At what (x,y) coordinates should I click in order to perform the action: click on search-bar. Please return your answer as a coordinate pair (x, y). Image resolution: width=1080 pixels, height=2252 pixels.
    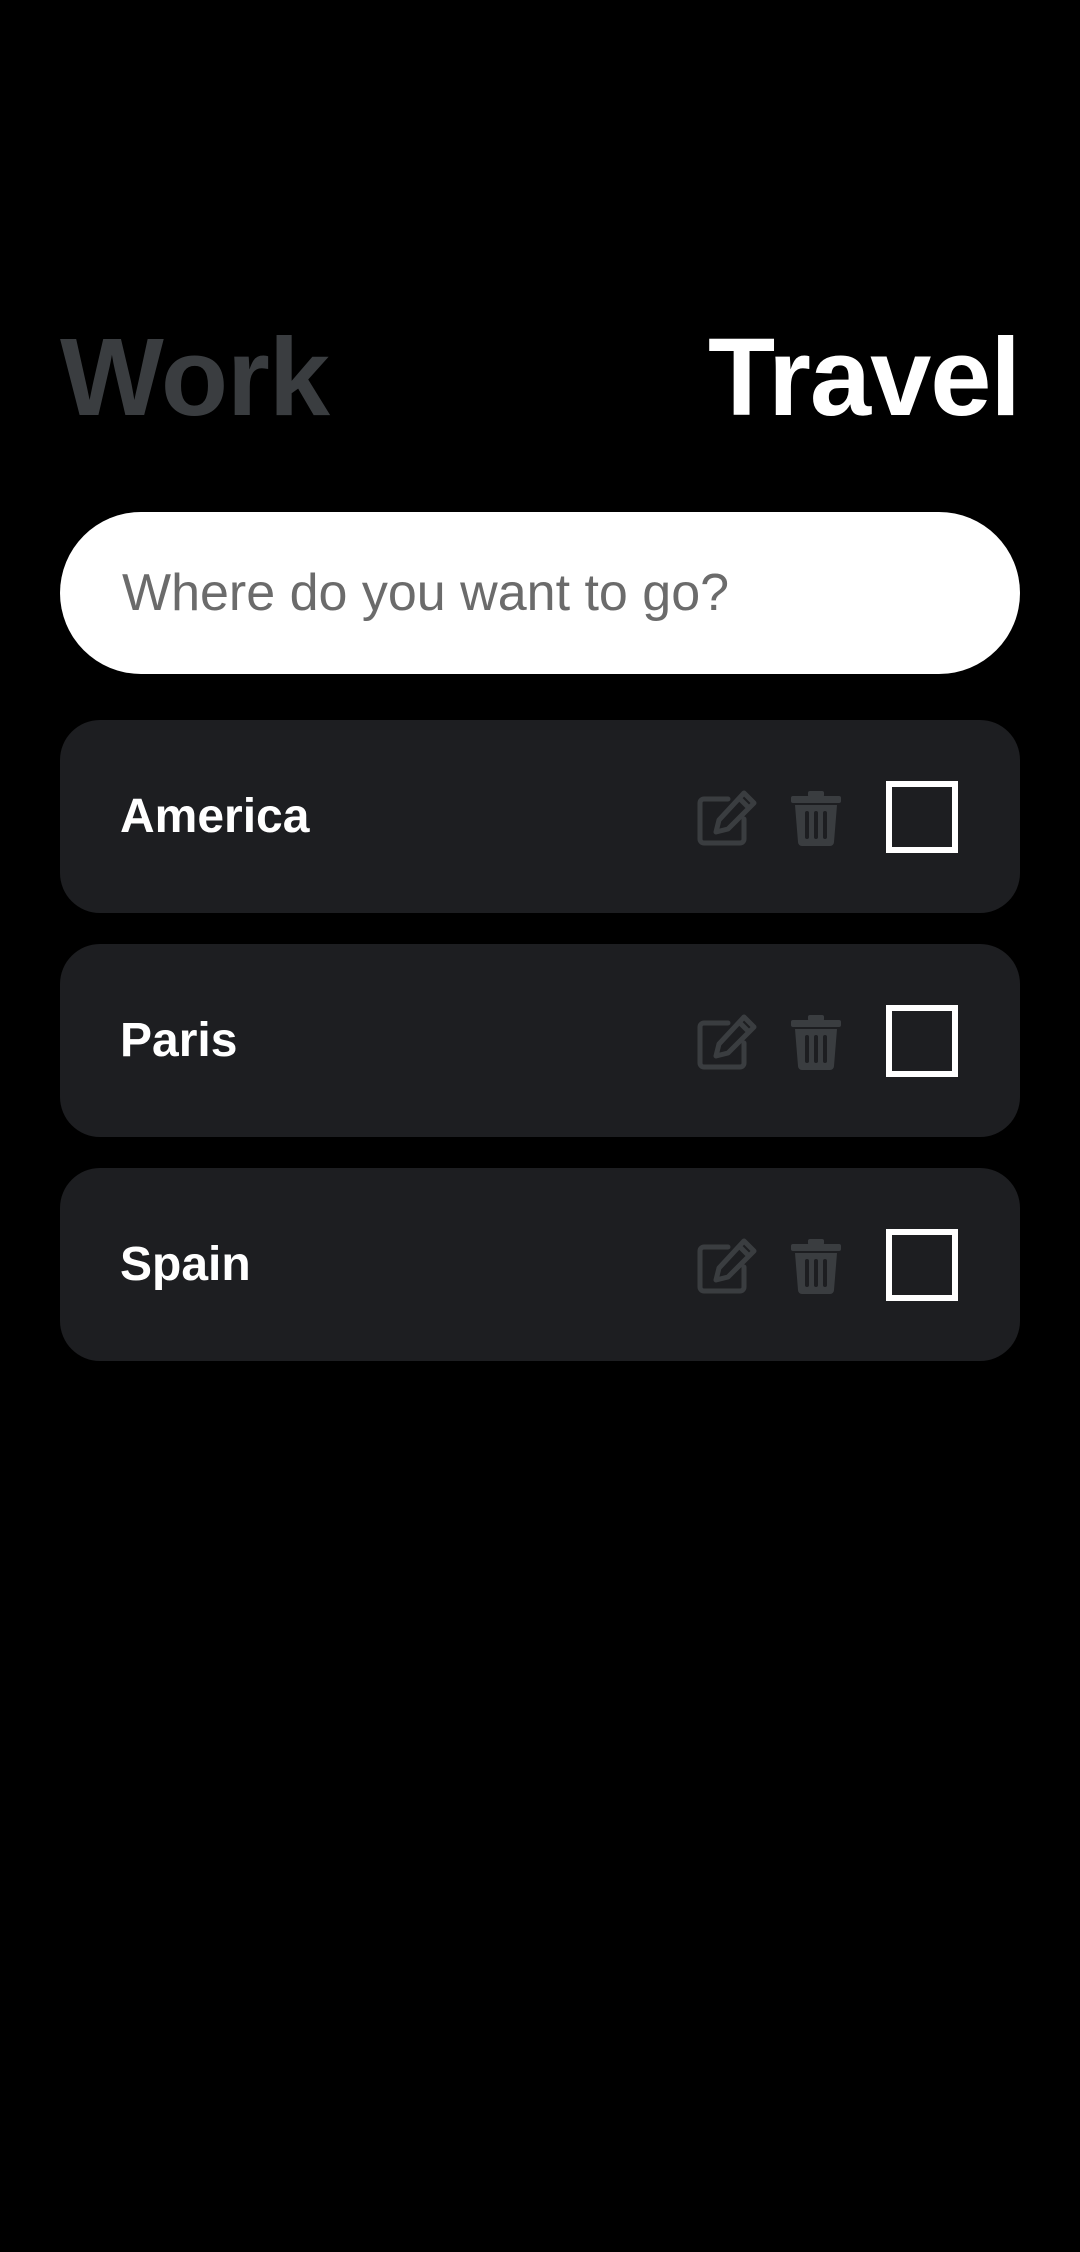
    Looking at the image, I should click on (540, 593).